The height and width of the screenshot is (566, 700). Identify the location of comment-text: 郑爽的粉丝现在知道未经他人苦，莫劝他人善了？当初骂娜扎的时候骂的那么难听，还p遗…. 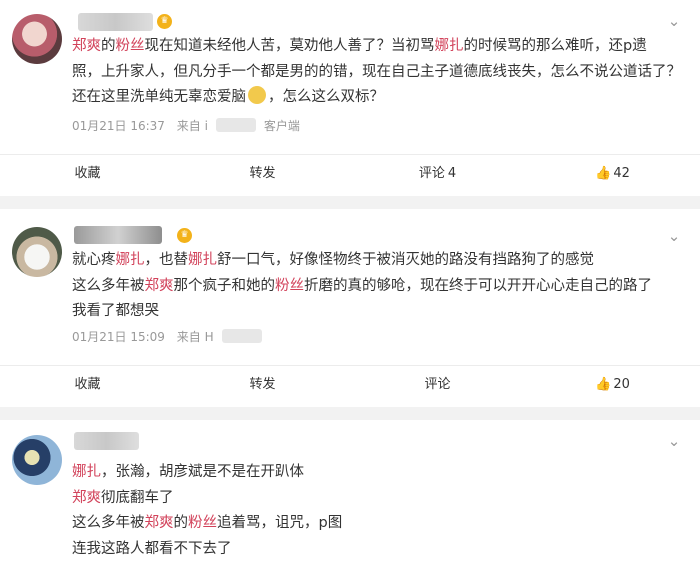
(376, 71).